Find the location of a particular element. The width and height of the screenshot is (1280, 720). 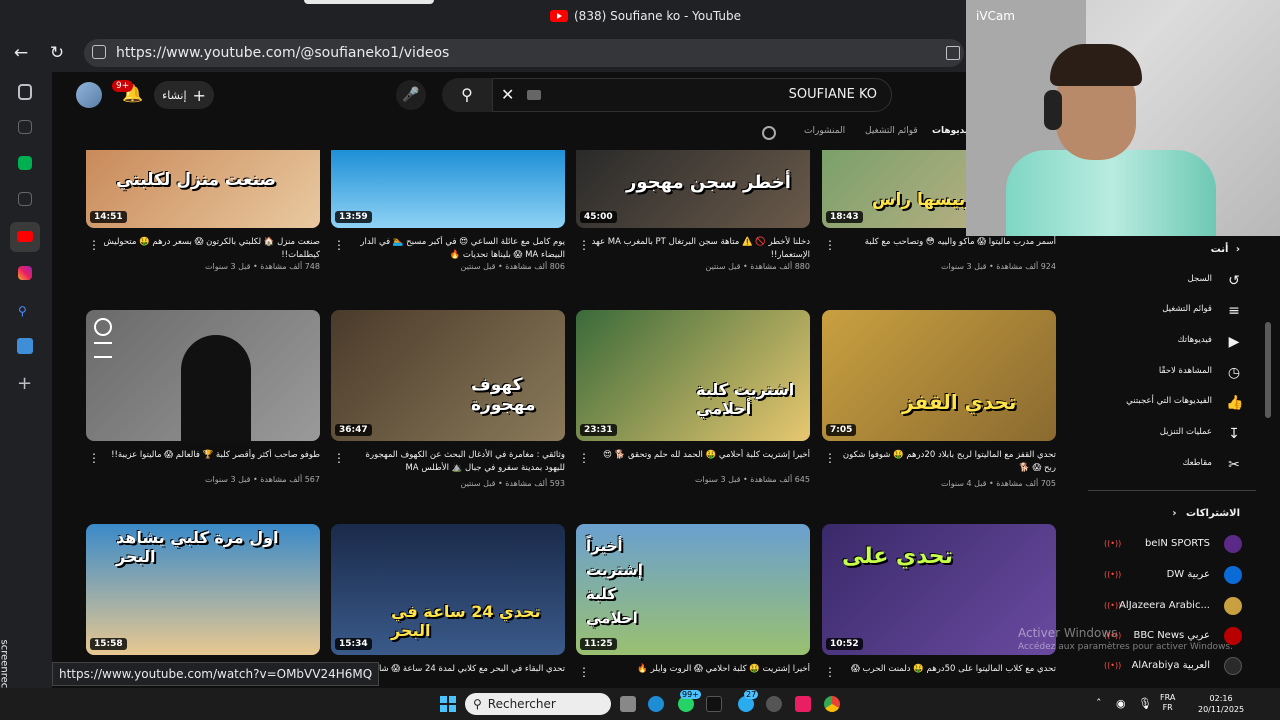

sidebar-item-clips: مقاطعك ✂ is located at coordinates (1172, 465).